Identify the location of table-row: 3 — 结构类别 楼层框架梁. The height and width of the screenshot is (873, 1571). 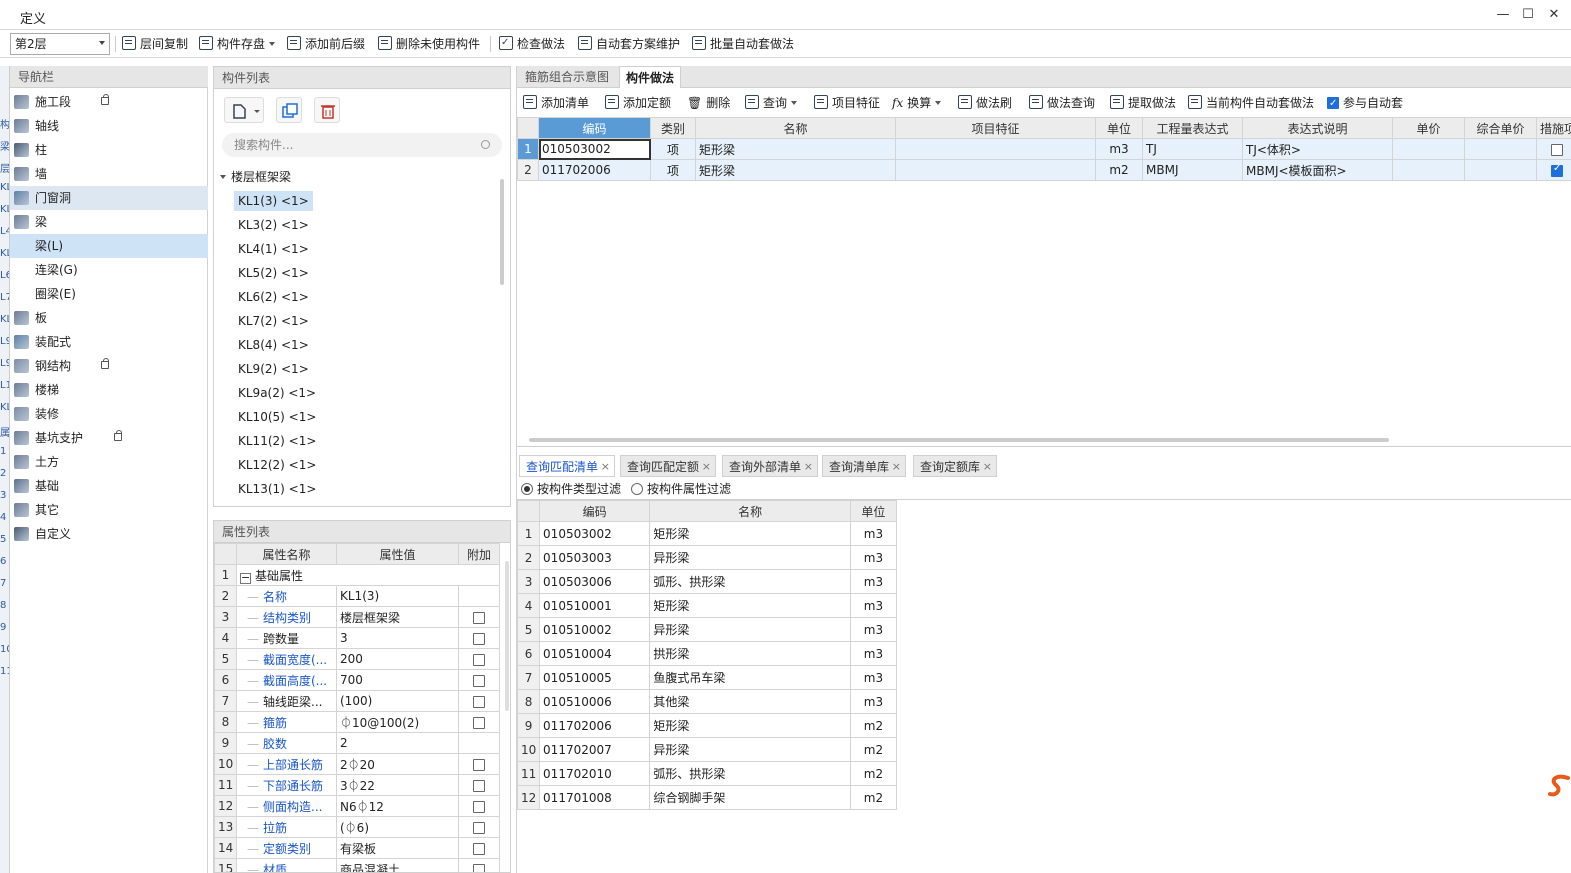
(357, 617).